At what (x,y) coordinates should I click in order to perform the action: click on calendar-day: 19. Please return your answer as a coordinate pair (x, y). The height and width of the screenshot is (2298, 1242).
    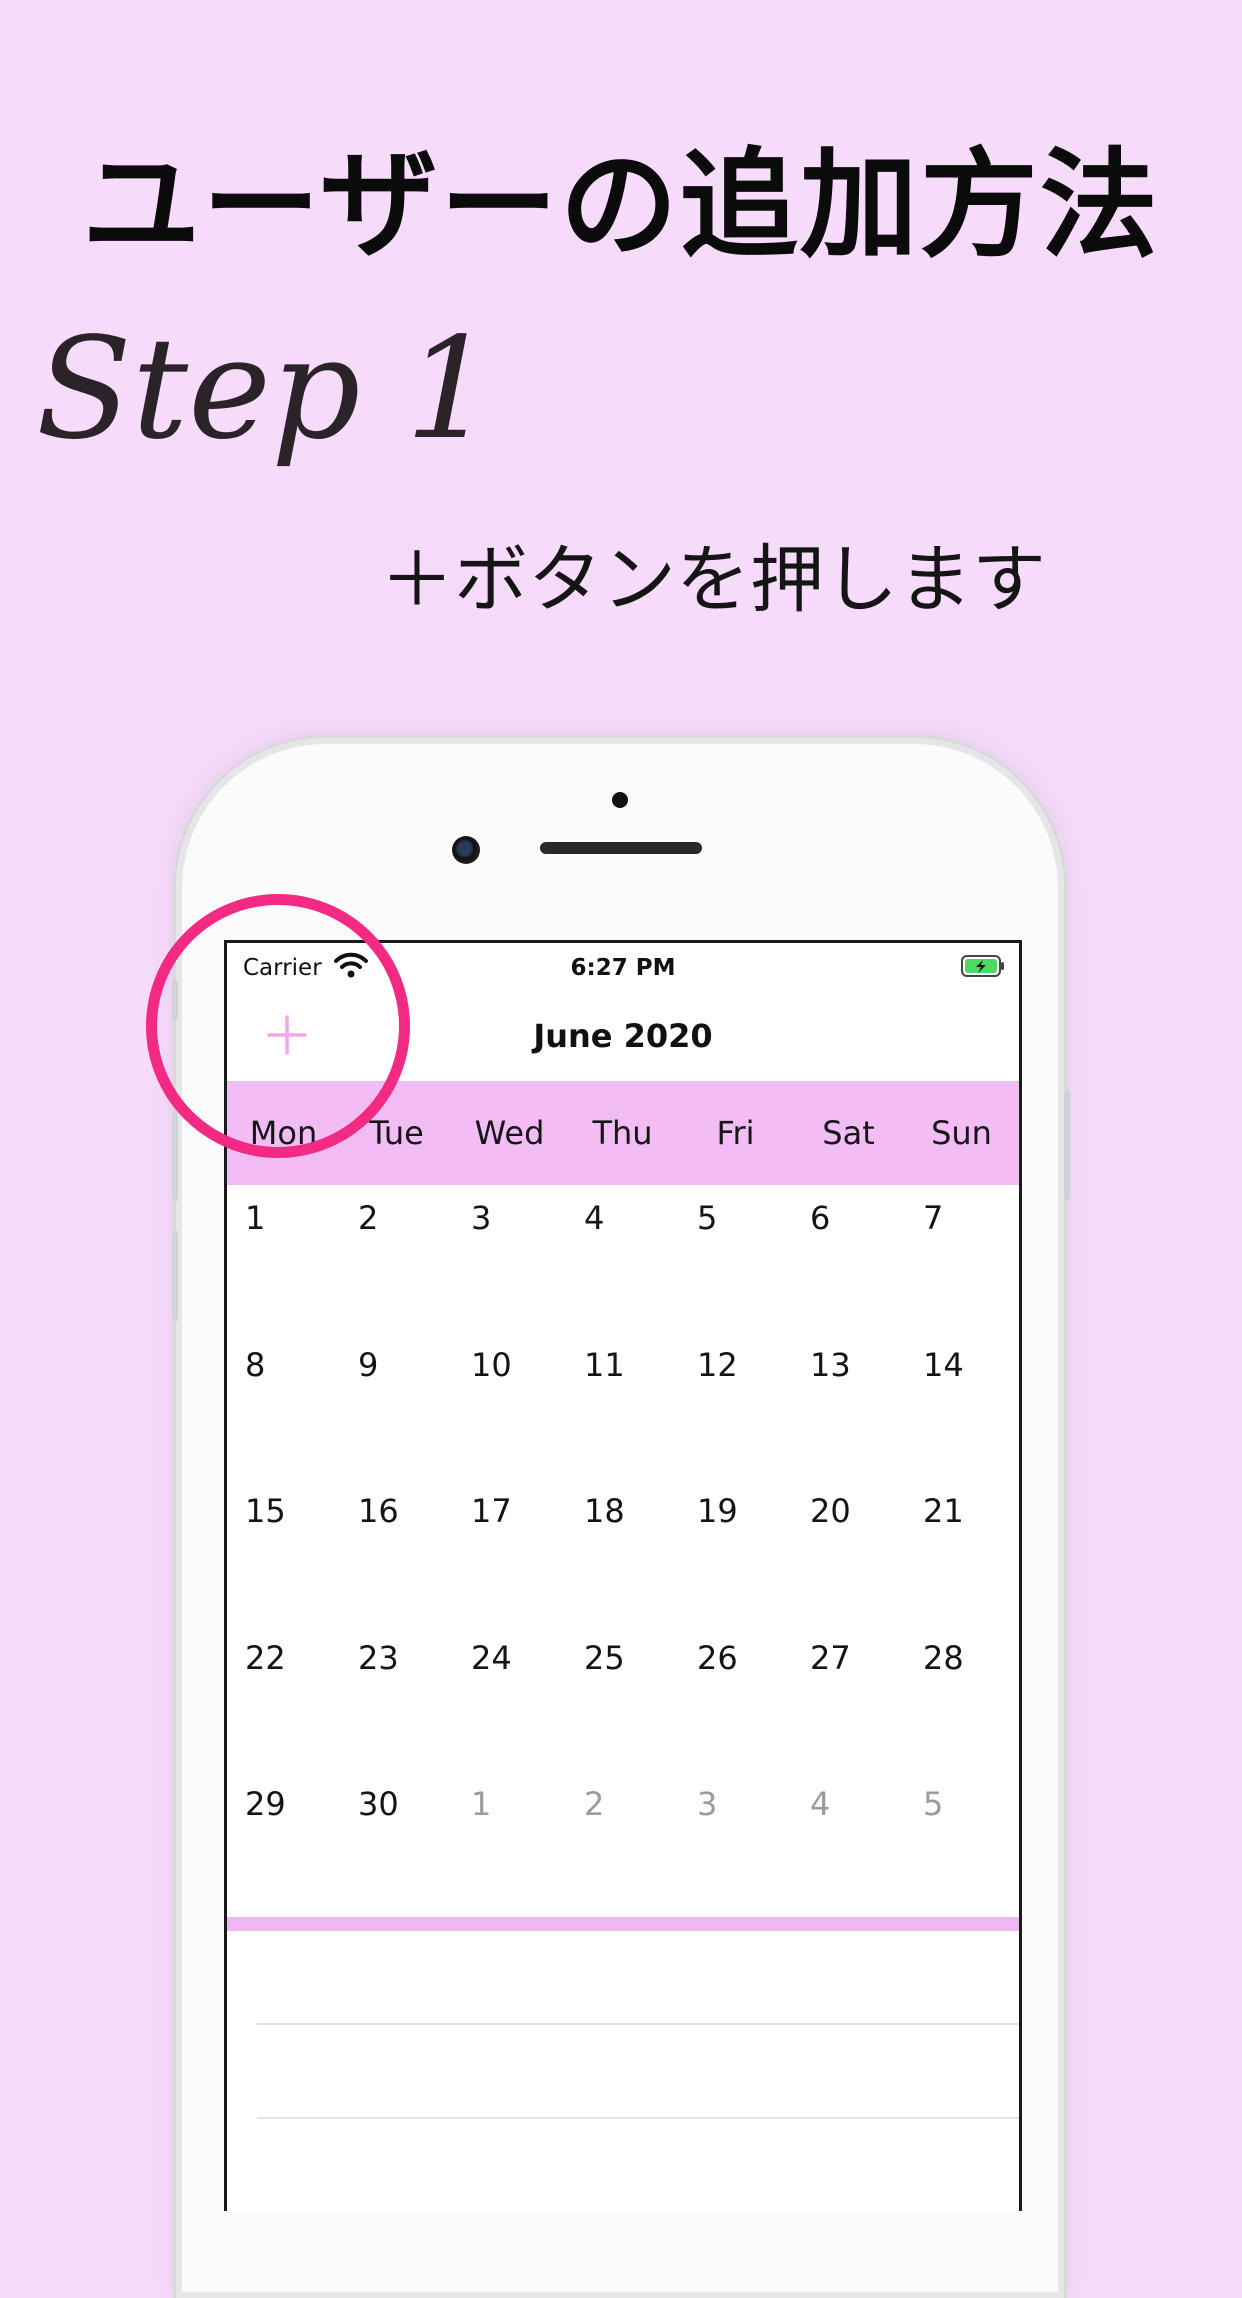
    Looking at the image, I should click on (735, 1551).